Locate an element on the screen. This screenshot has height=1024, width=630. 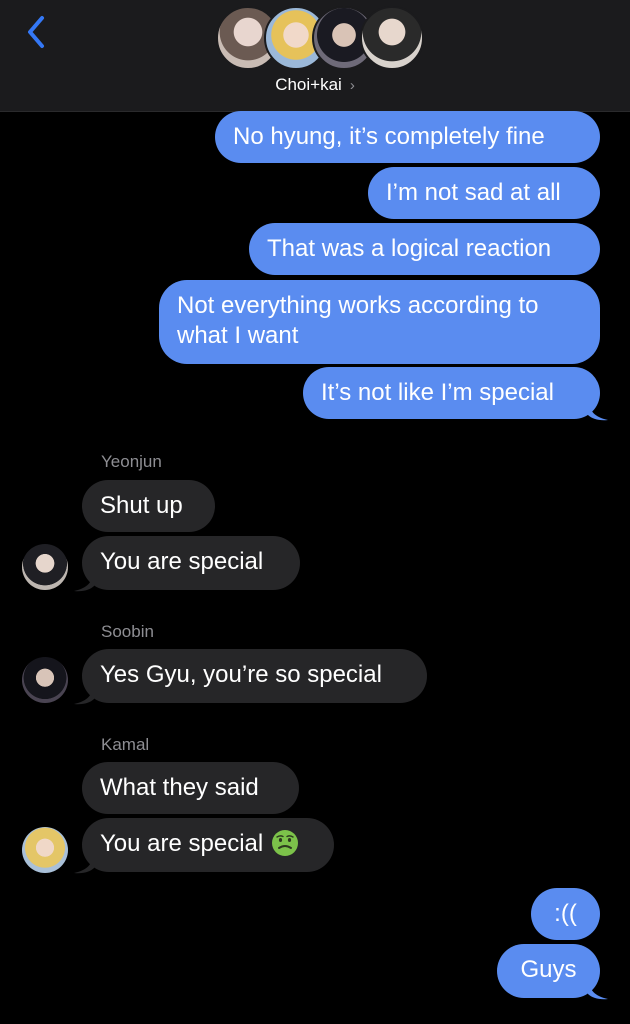
sender-name: Soobin is located at coordinates (127, 631).